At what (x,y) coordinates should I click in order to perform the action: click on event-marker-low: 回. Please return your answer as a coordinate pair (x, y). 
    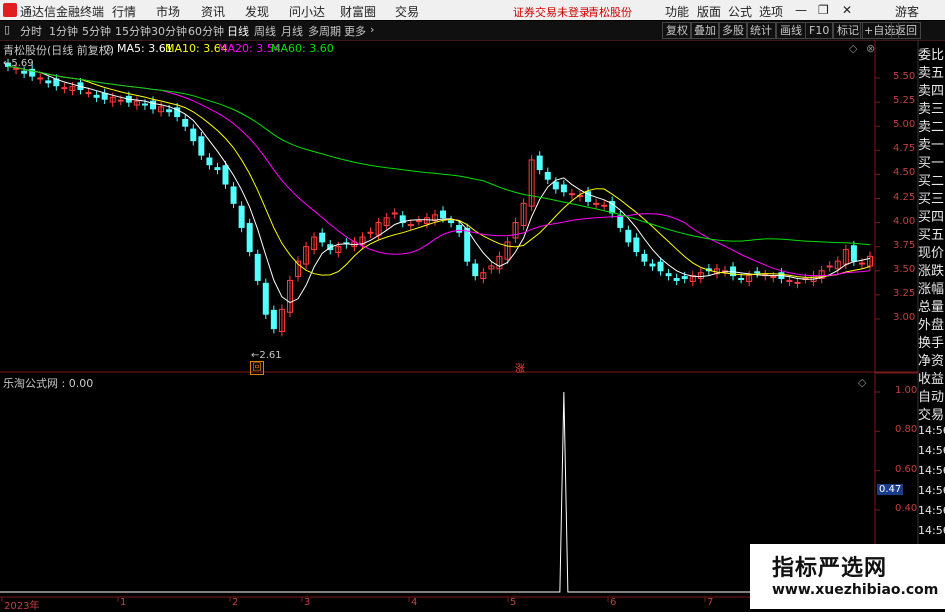
    Looking at the image, I should click on (257, 368).